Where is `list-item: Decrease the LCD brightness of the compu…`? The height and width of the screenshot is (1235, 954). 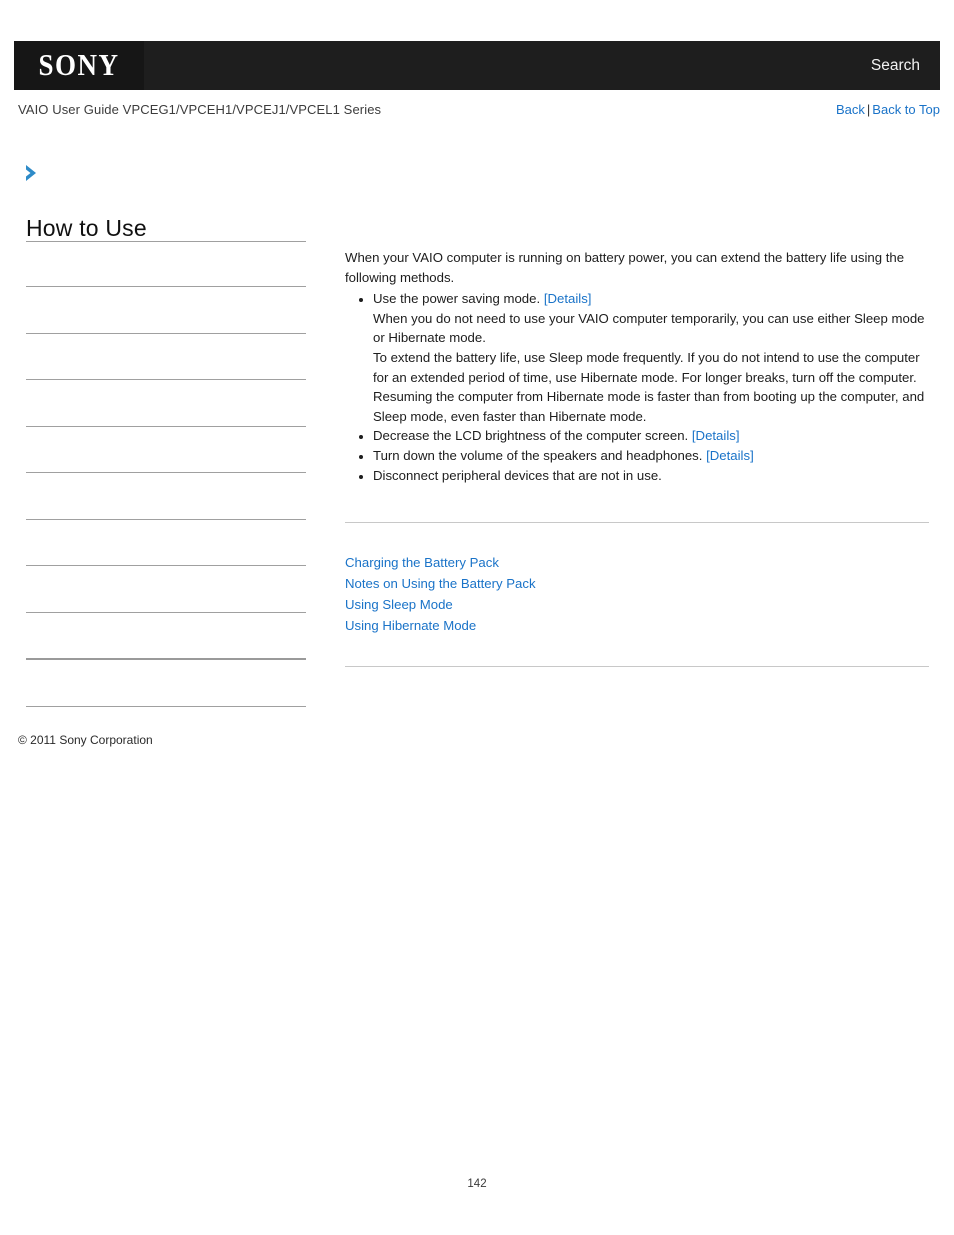 list-item: Decrease the LCD brightness of the compu… is located at coordinates (651, 436).